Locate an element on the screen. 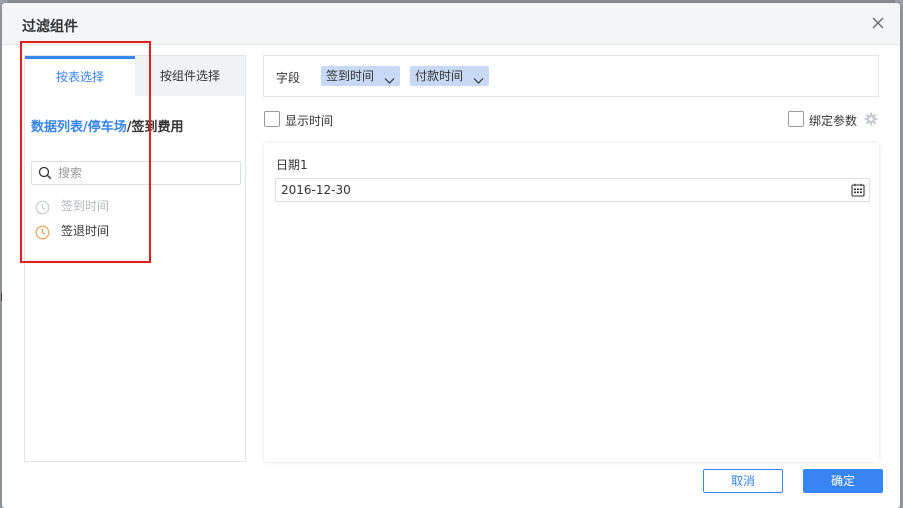 This screenshot has height=508, width=903. breadcrumb: 数据列表/停车场/签到费用 is located at coordinates (107, 125).